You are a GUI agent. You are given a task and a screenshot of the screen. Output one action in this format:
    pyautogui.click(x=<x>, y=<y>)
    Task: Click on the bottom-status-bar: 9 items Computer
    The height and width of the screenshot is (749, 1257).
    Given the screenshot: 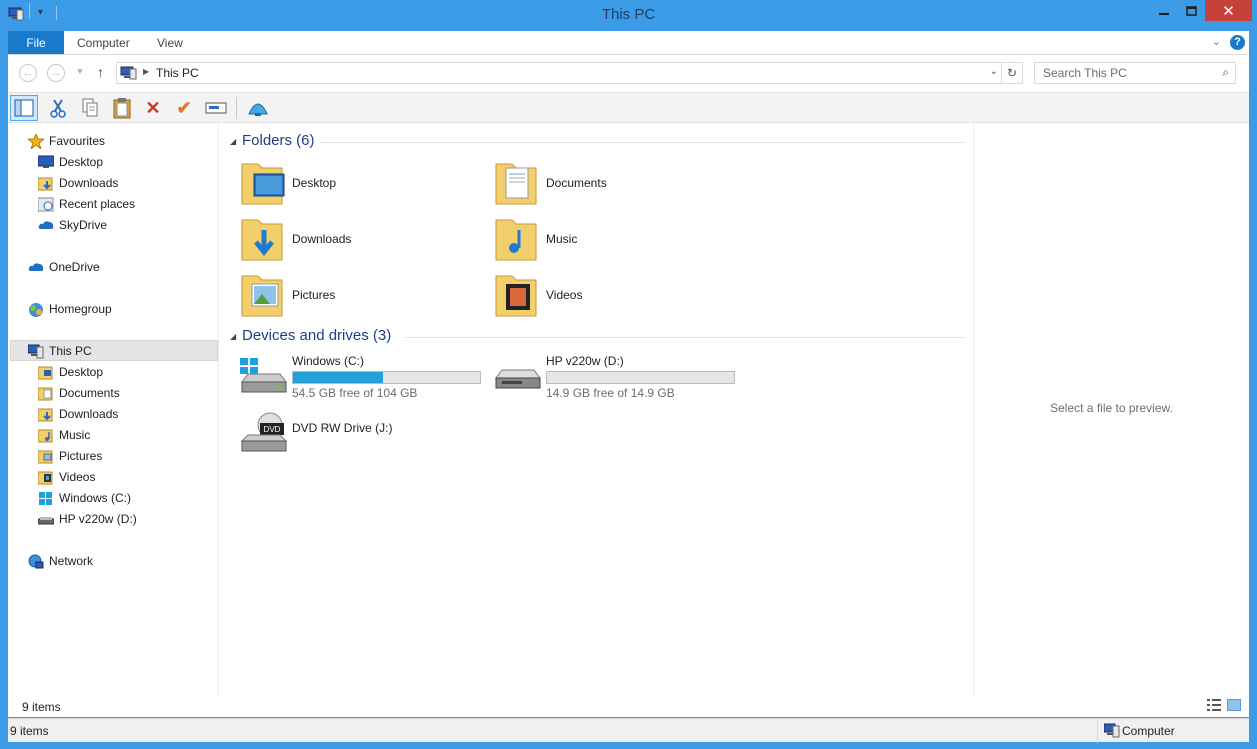 What is the action you would take?
    pyautogui.click(x=628, y=730)
    